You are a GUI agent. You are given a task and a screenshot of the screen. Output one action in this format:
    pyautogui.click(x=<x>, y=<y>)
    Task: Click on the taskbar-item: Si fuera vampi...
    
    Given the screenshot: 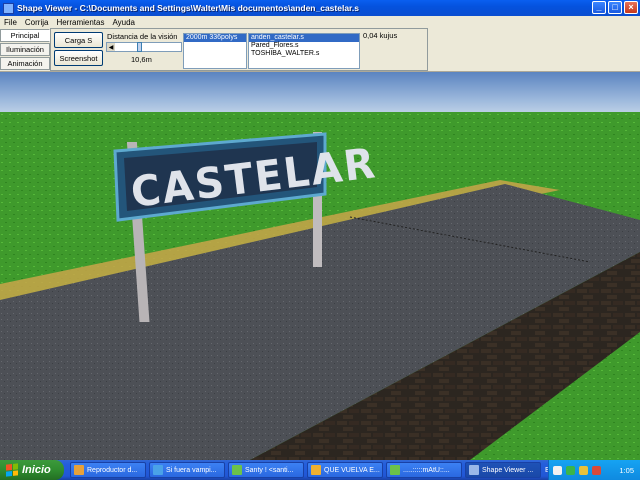 What is the action you would take?
    pyautogui.click(x=187, y=470)
    